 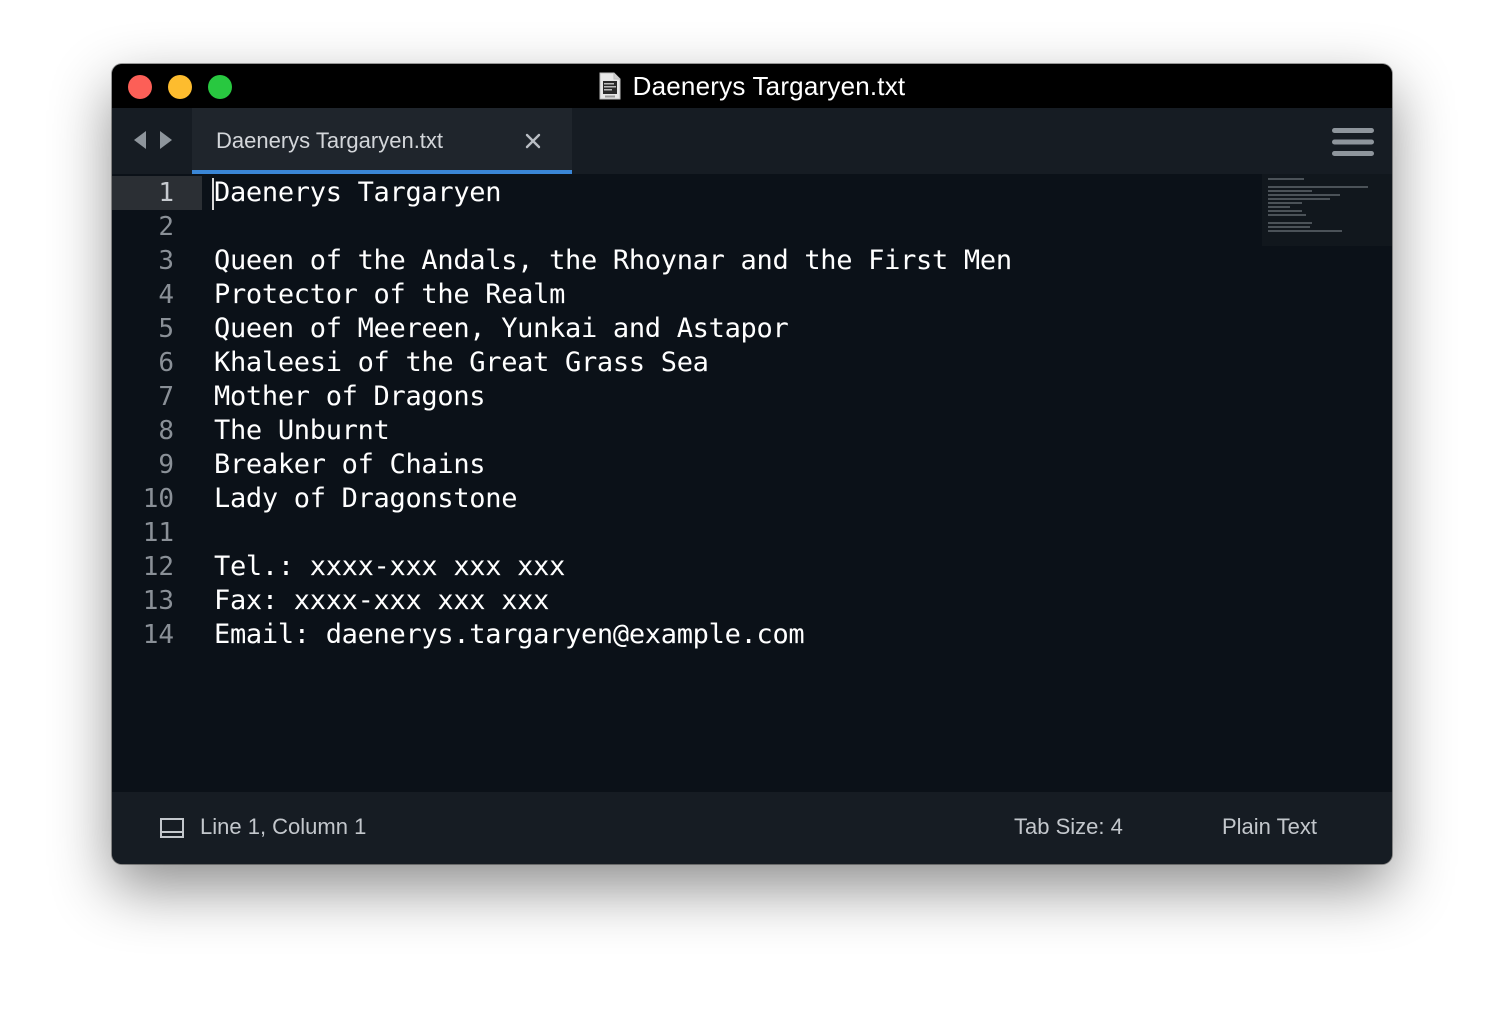 I want to click on code-line: Khaleesi of the Great Grass Sea, so click(x=461, y=363).